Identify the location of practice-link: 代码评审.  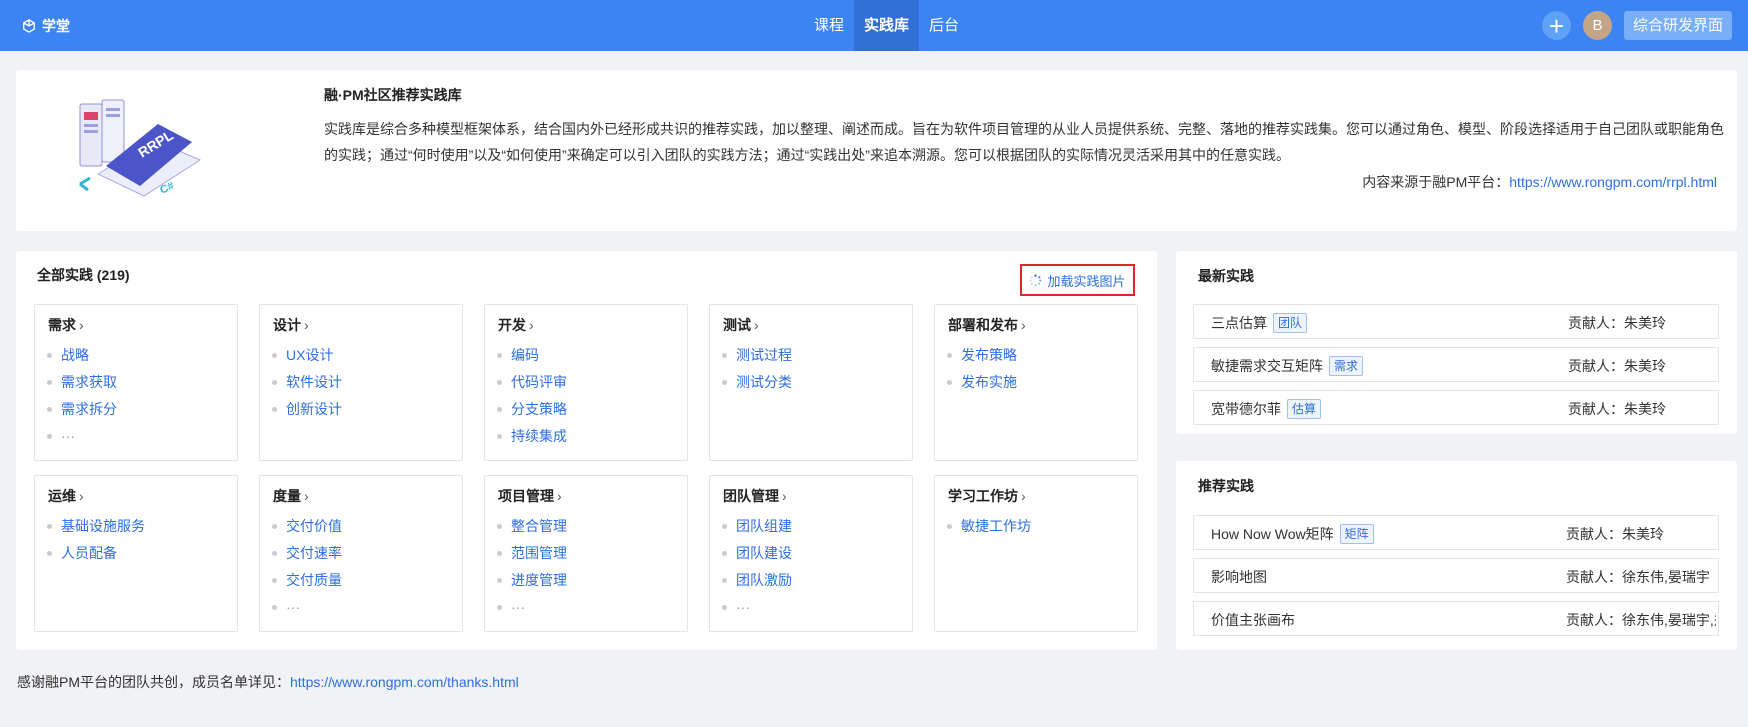
(539, 382).